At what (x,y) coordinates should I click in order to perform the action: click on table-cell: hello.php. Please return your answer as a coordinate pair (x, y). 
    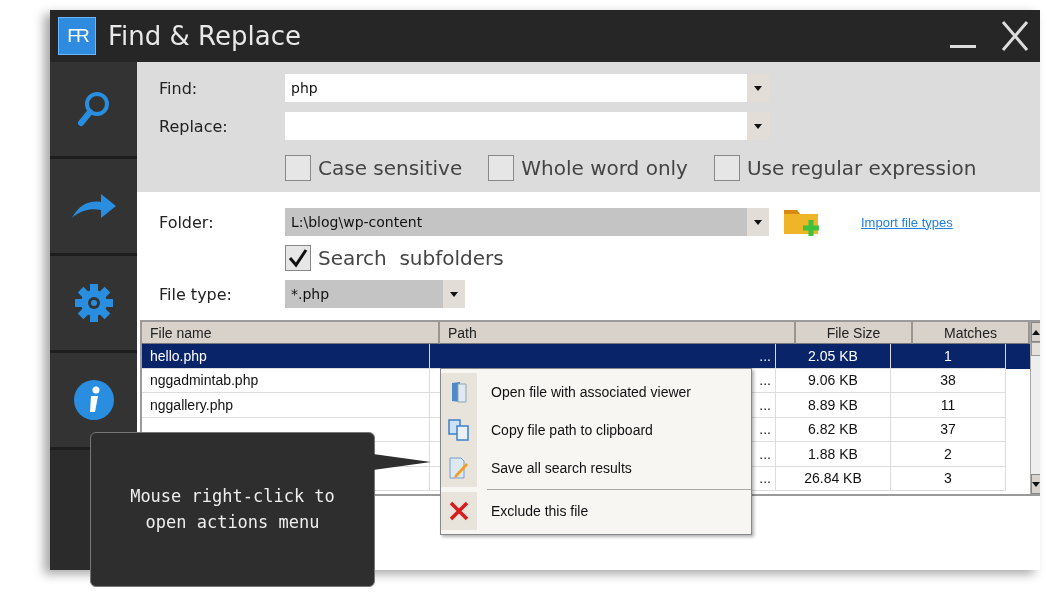
    Looking at the image, I should click on (178, 355).